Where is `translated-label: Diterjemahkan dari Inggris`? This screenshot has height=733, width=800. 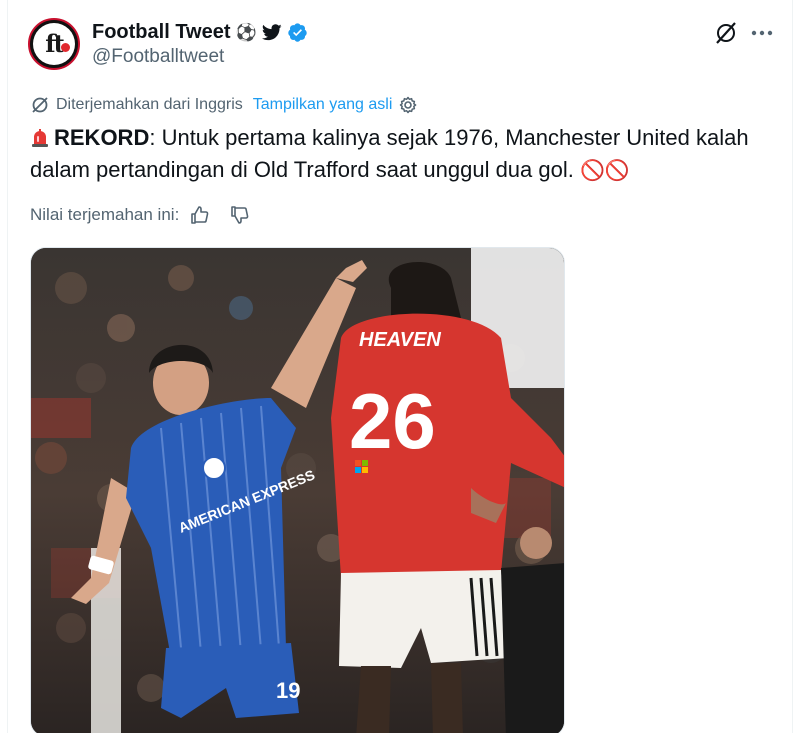 translated-label: Diterjemahkan dari Inggris is located at coordinates (149, 104).